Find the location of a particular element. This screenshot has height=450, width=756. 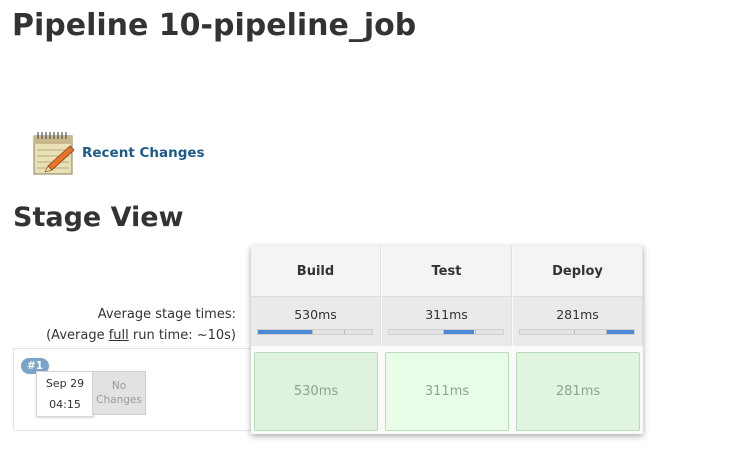

full-runtime-suffix: run time: ~10s) is located at coordinates (182, 335).